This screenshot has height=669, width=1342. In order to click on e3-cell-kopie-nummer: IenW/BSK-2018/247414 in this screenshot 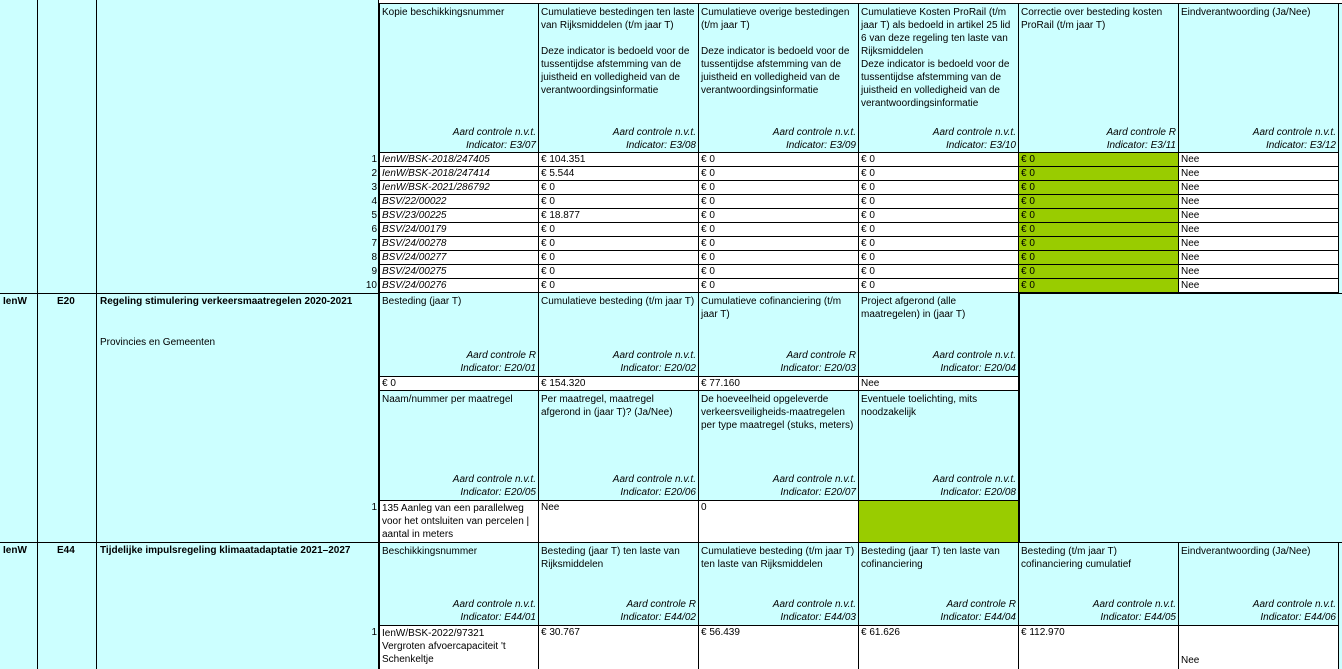, I will do `click(459, 174)`.